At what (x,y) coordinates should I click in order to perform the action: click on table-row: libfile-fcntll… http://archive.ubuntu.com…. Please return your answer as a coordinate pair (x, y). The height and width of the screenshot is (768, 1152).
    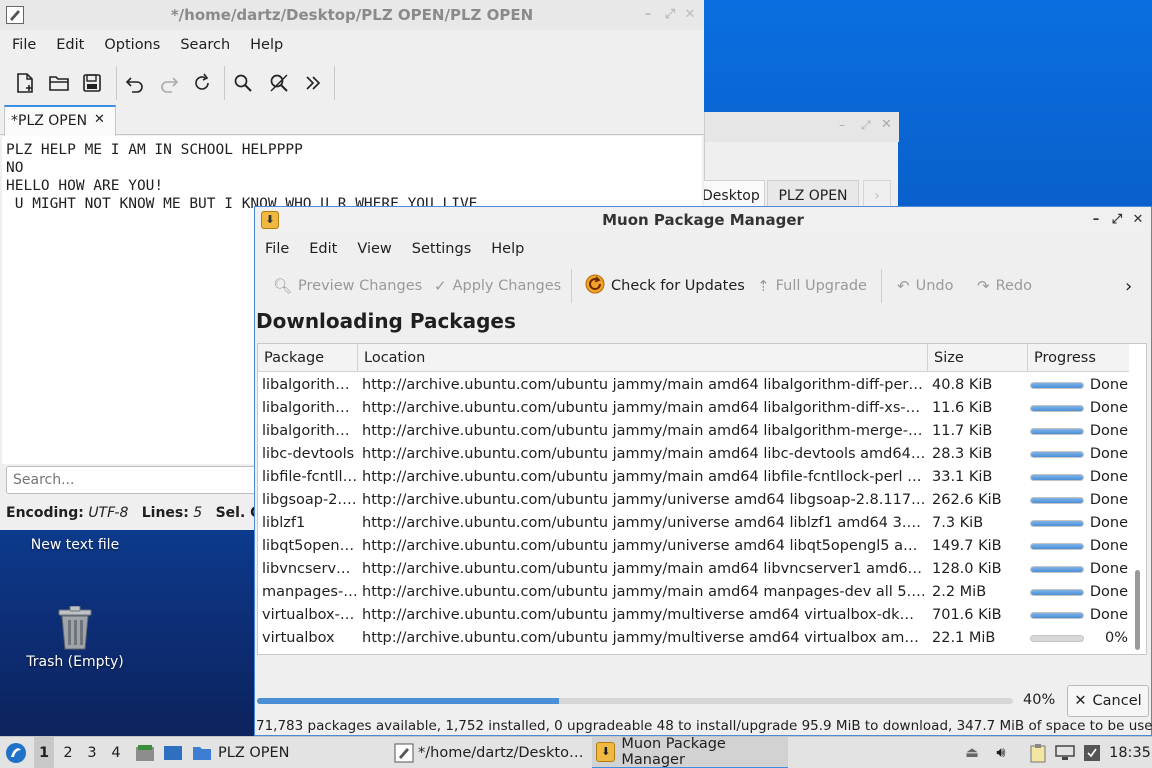
    Looking at the image, I should click on (693, 477).